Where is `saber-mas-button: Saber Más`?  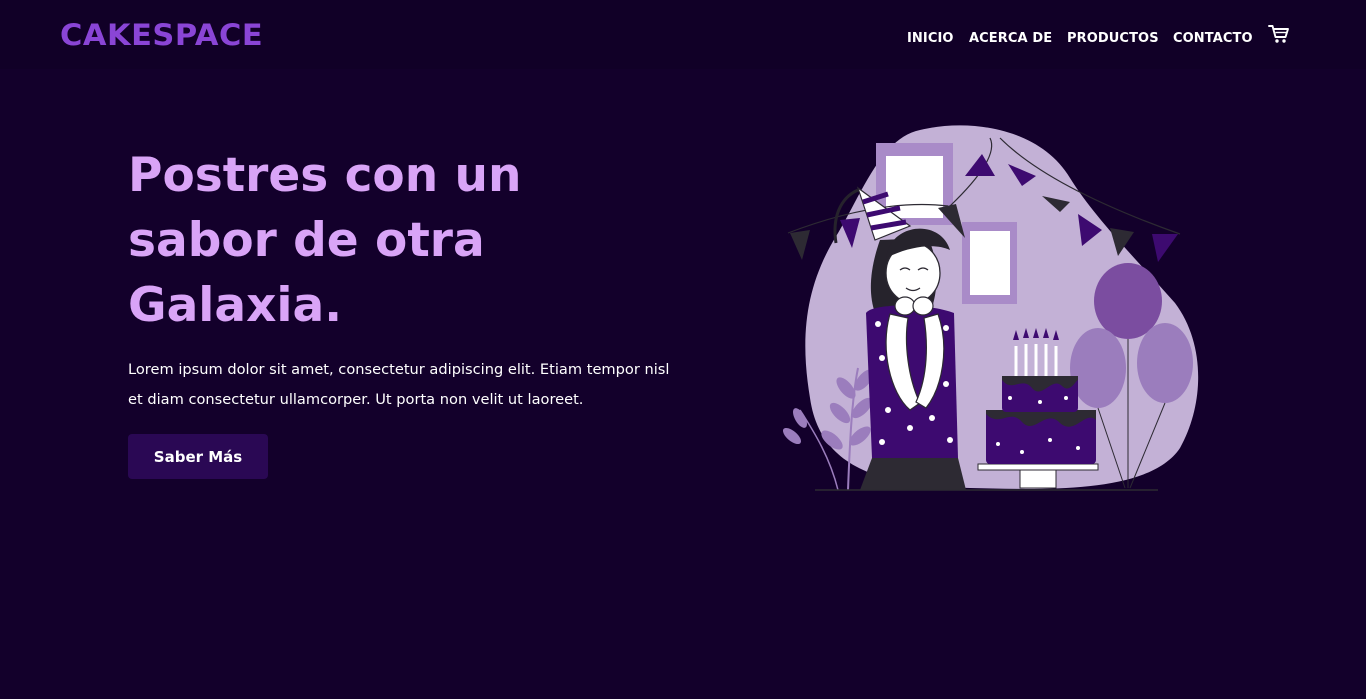 saber-mas-button: Saber Más is located at coordinates (198, 456).